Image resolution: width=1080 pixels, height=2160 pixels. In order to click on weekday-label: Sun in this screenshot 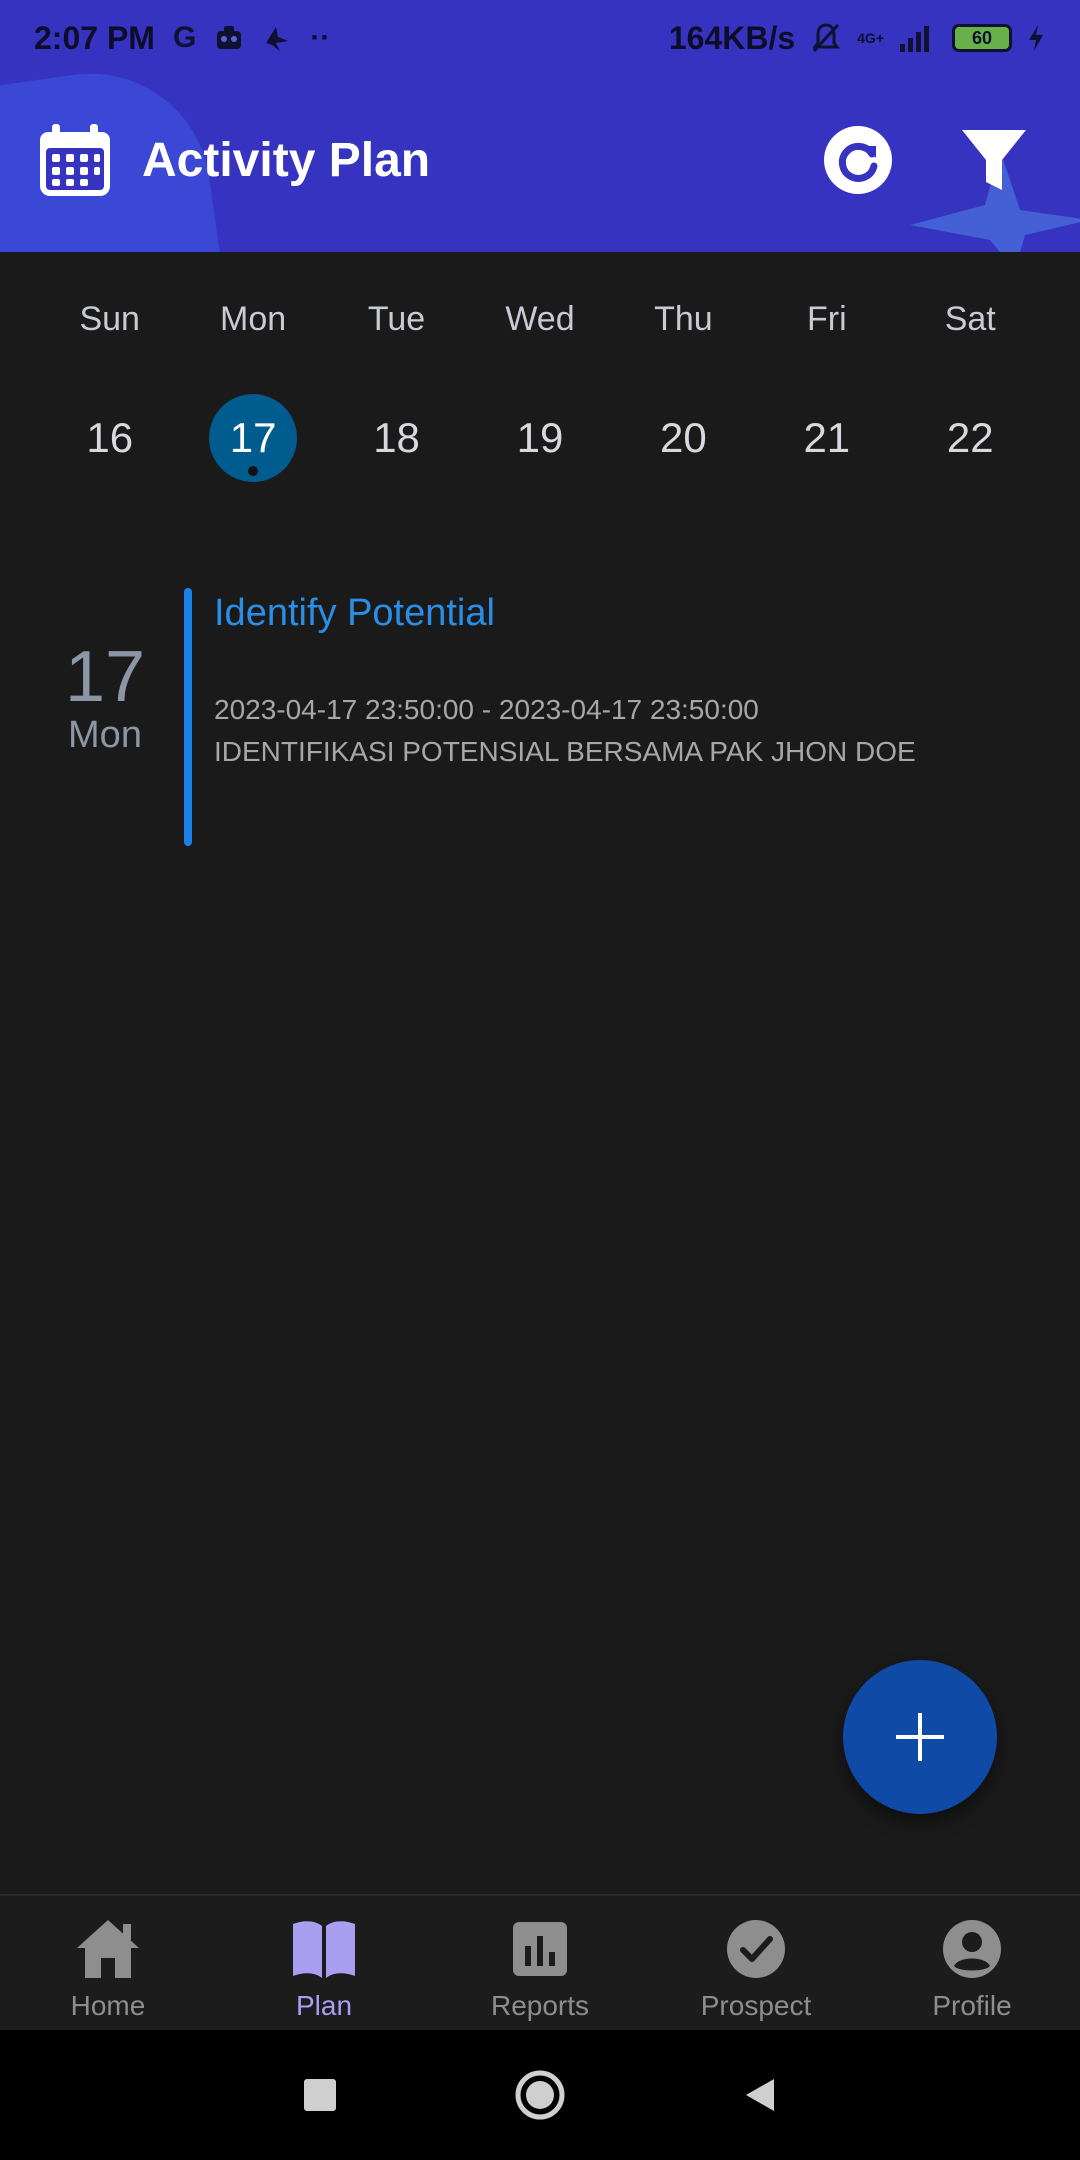, I will do `click(109, 319)`.